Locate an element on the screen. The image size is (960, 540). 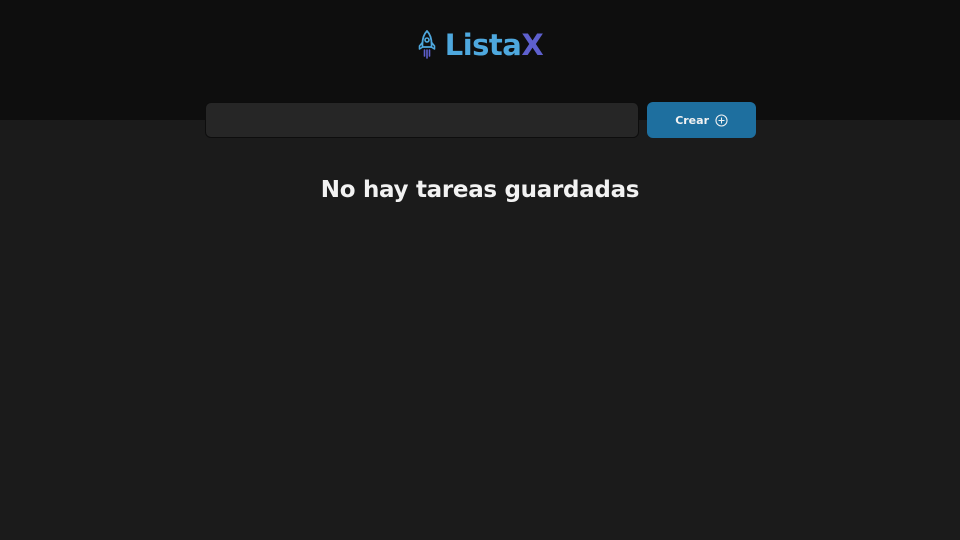
logo: ListaX is located at coordinates (480, 45).